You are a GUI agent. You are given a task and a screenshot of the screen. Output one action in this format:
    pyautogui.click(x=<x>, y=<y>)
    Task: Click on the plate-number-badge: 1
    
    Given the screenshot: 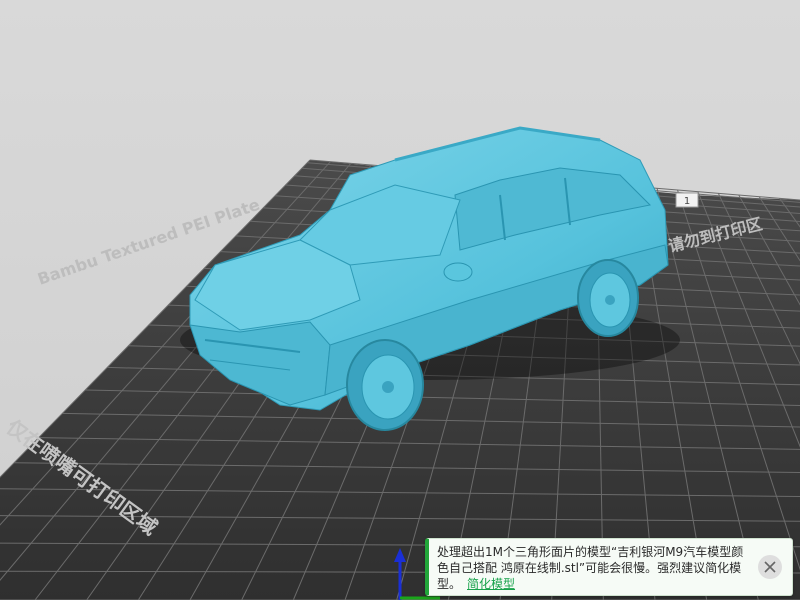 What is the action you would take?
    pyautogui.click(x=687, y=200)
    